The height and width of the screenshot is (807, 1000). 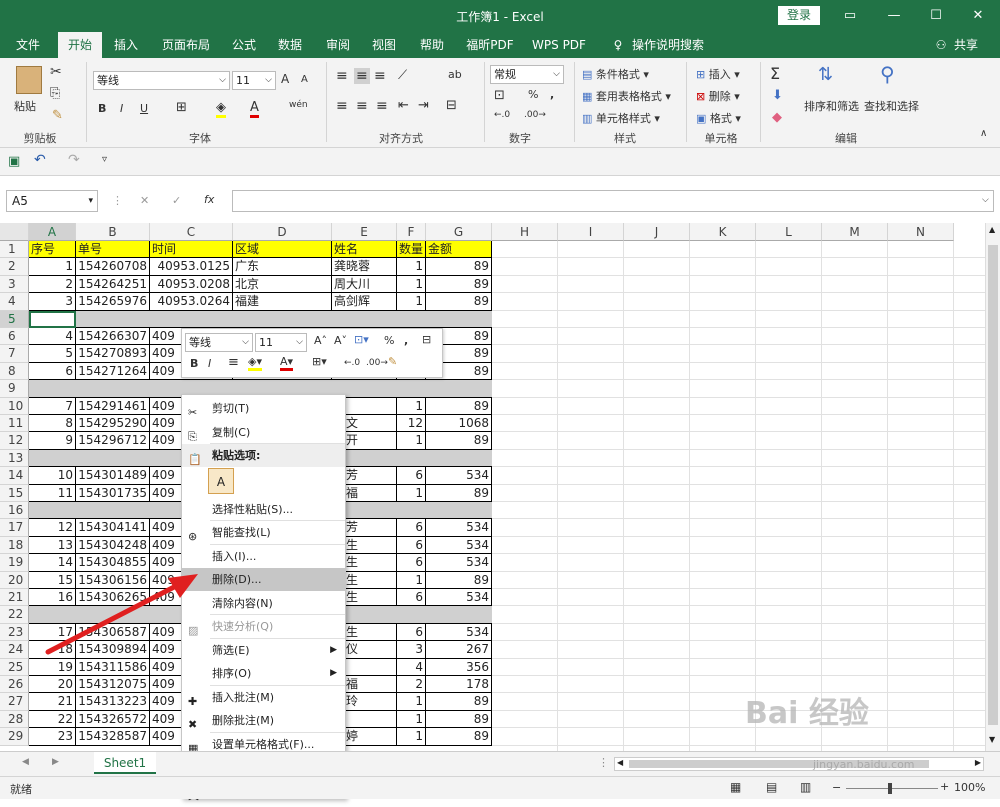 What do you see at coordinates (74, 160) in the screenshot?
I see `redo-icon: ↷` at bounding box center [74, 160].